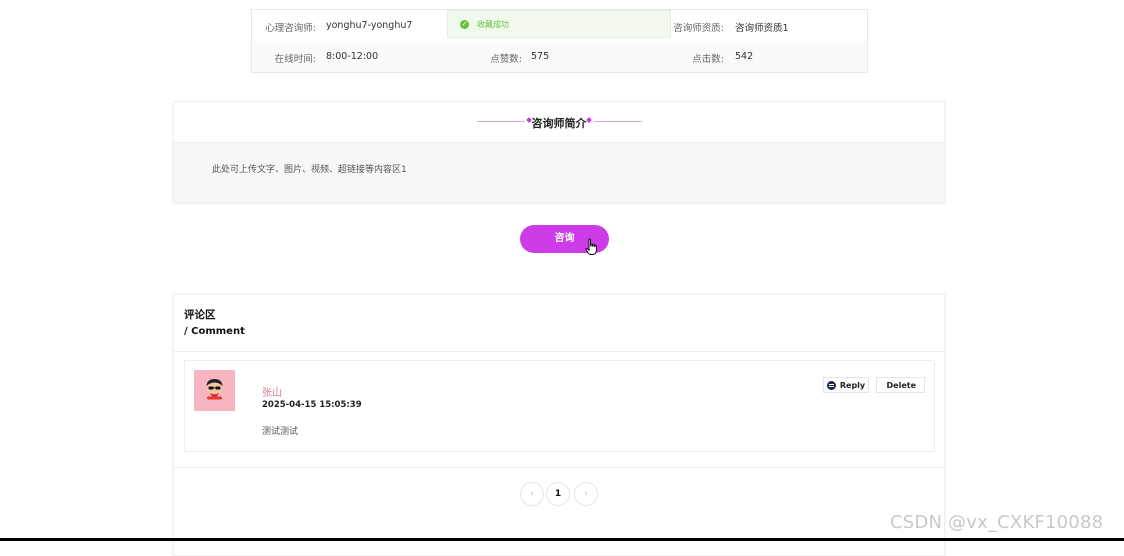 The height and width of the screenshot is (556, 1124). What do you see at coordinates (831, 385) in the screenshot?
I see `chat-icon` at bounding box center [831, 385].